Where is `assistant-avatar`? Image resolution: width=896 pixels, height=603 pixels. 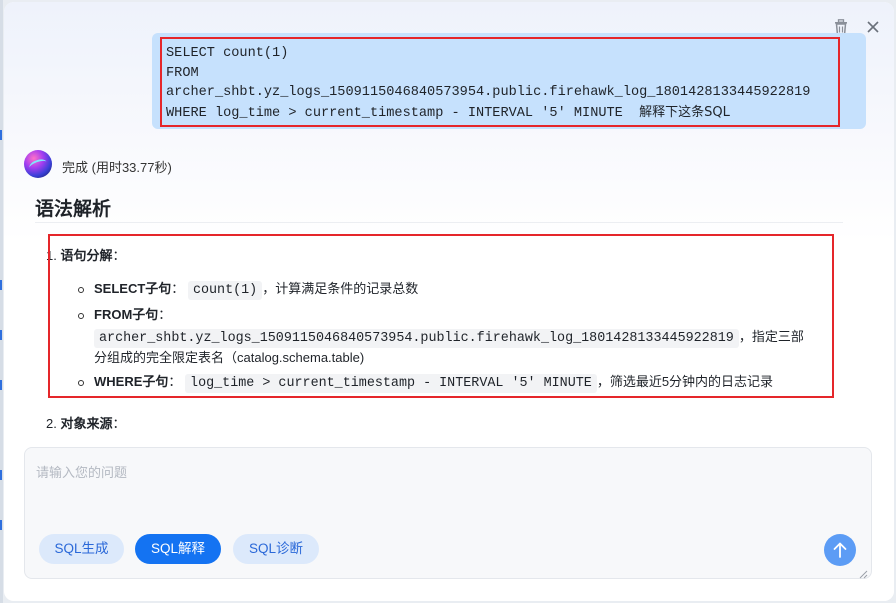 assistant-avatar is located at coordinates (38, 164).